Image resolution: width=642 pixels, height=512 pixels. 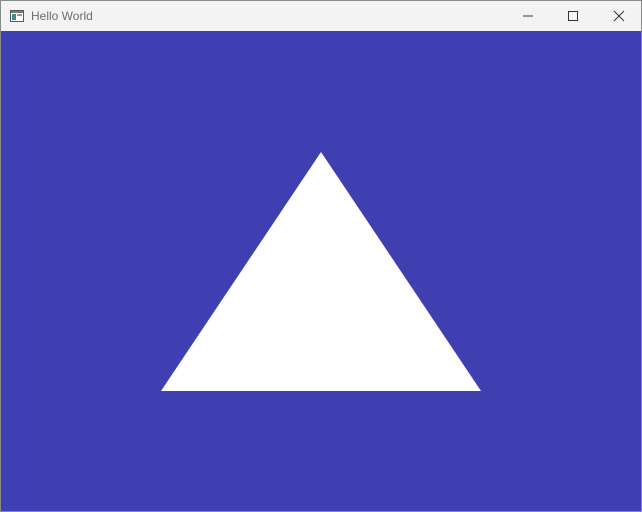 I want to click on window-app-icon, so click(x=17, y=15).